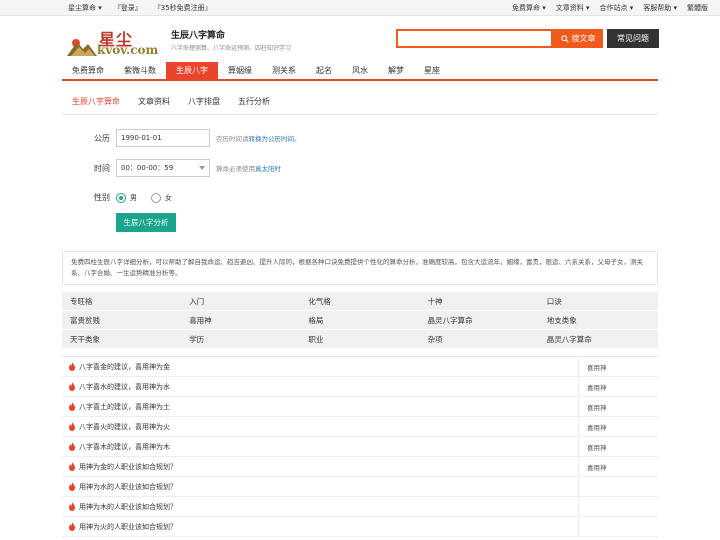 The image size is (720, 540). What do you see at coordinates (573, 8) in the screenshot?
I see `top-link-articles: 文章资料 ▾` at bounding box center [573, 8].